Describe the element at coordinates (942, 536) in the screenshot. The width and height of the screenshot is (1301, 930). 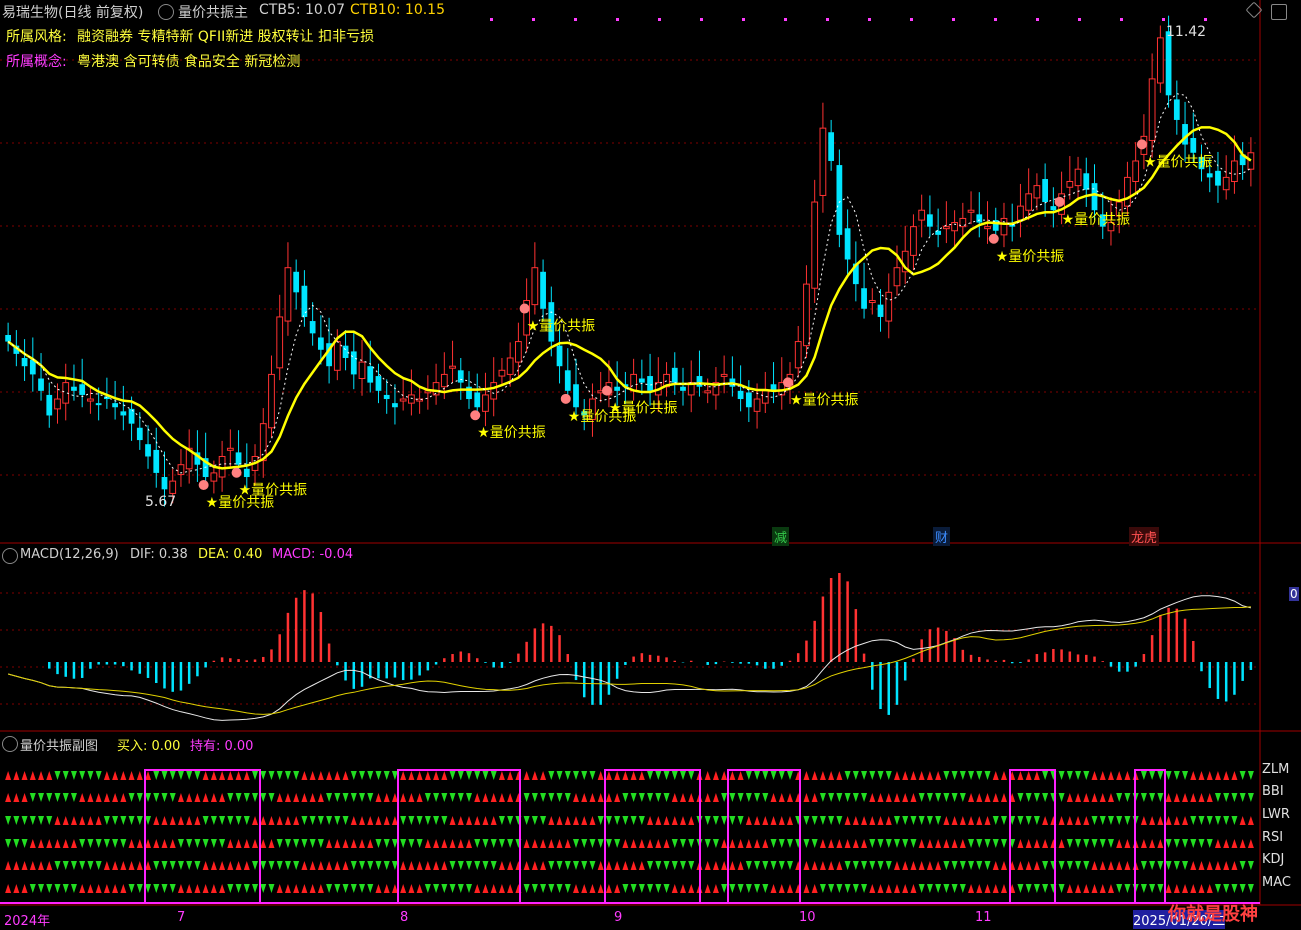
I see `event-mark-finance: 财` at that location.